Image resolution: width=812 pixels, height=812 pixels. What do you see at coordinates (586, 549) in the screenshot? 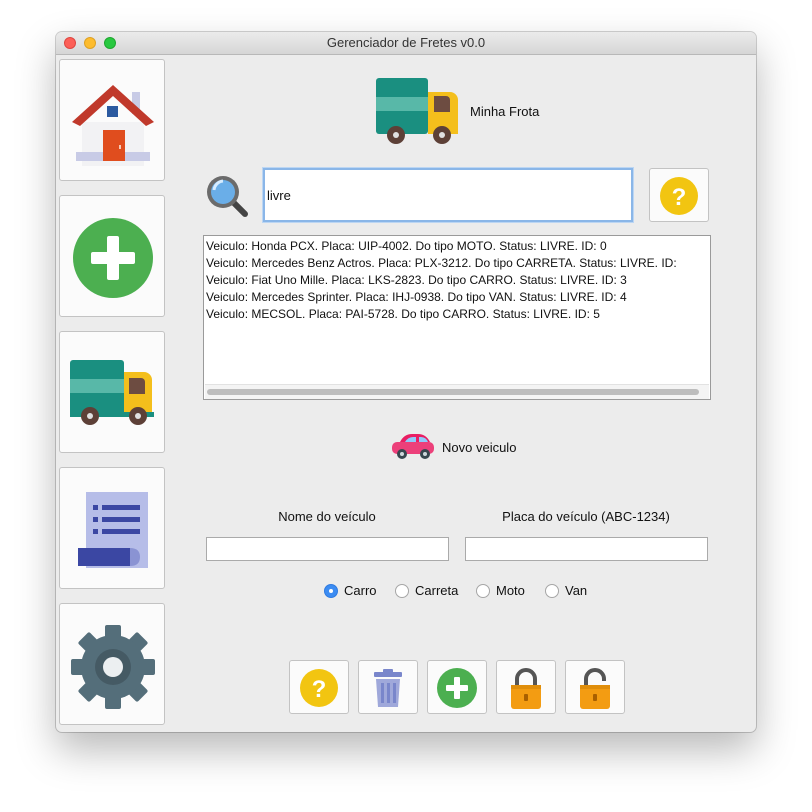
I see `vehicle-plate-field` at bounding box center [586, 549].